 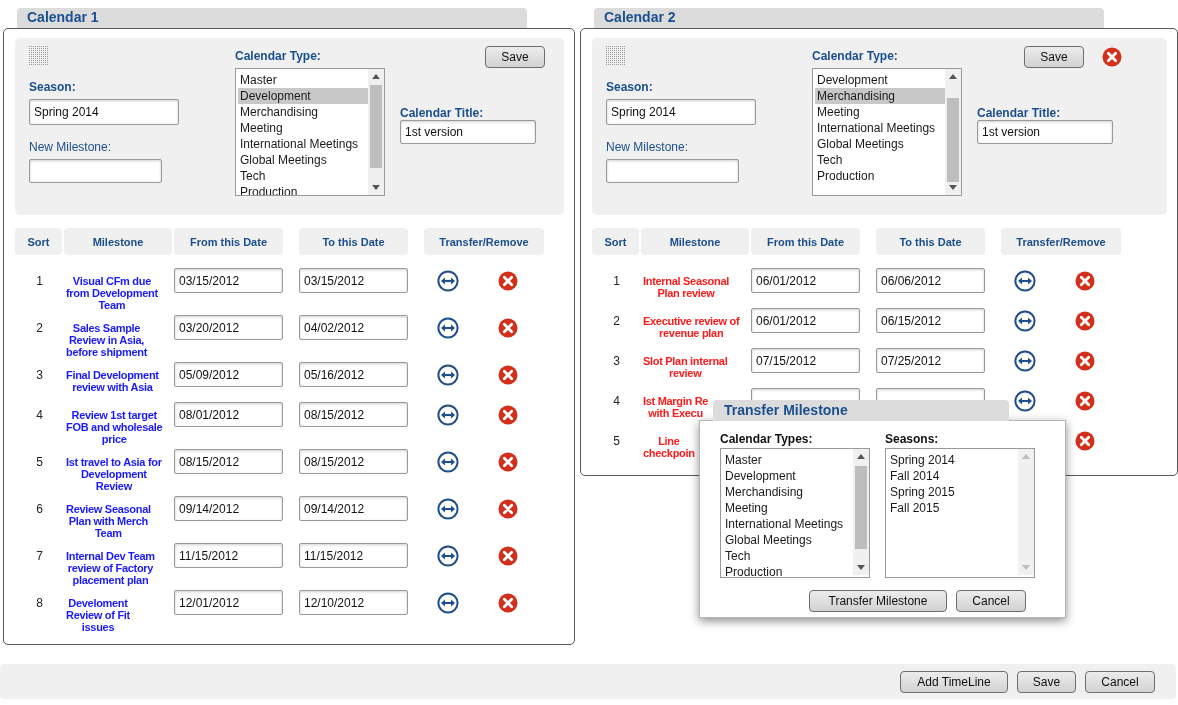 I want to click on sort-number: 7, so click(x=39, y=555).